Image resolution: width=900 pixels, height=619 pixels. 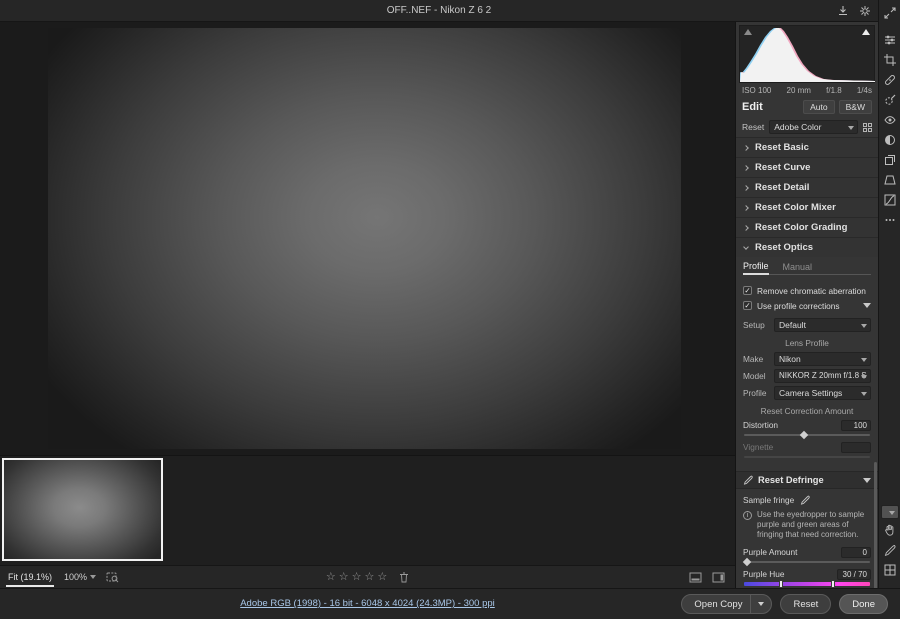 I want to click on remove-ca-label: Remove chromatic aberration, so click(x=811, y=290).